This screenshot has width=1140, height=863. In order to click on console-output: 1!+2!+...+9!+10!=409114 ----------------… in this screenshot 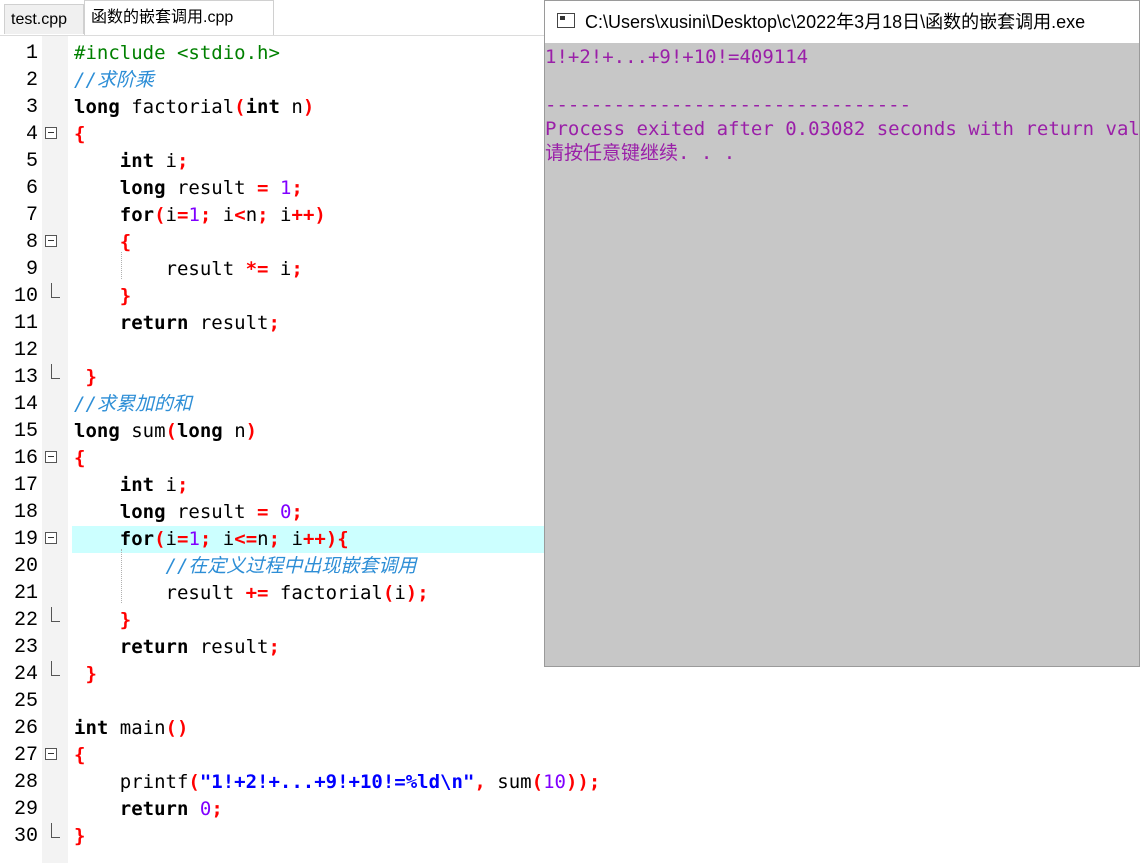, I will do `click(842, 105)`.